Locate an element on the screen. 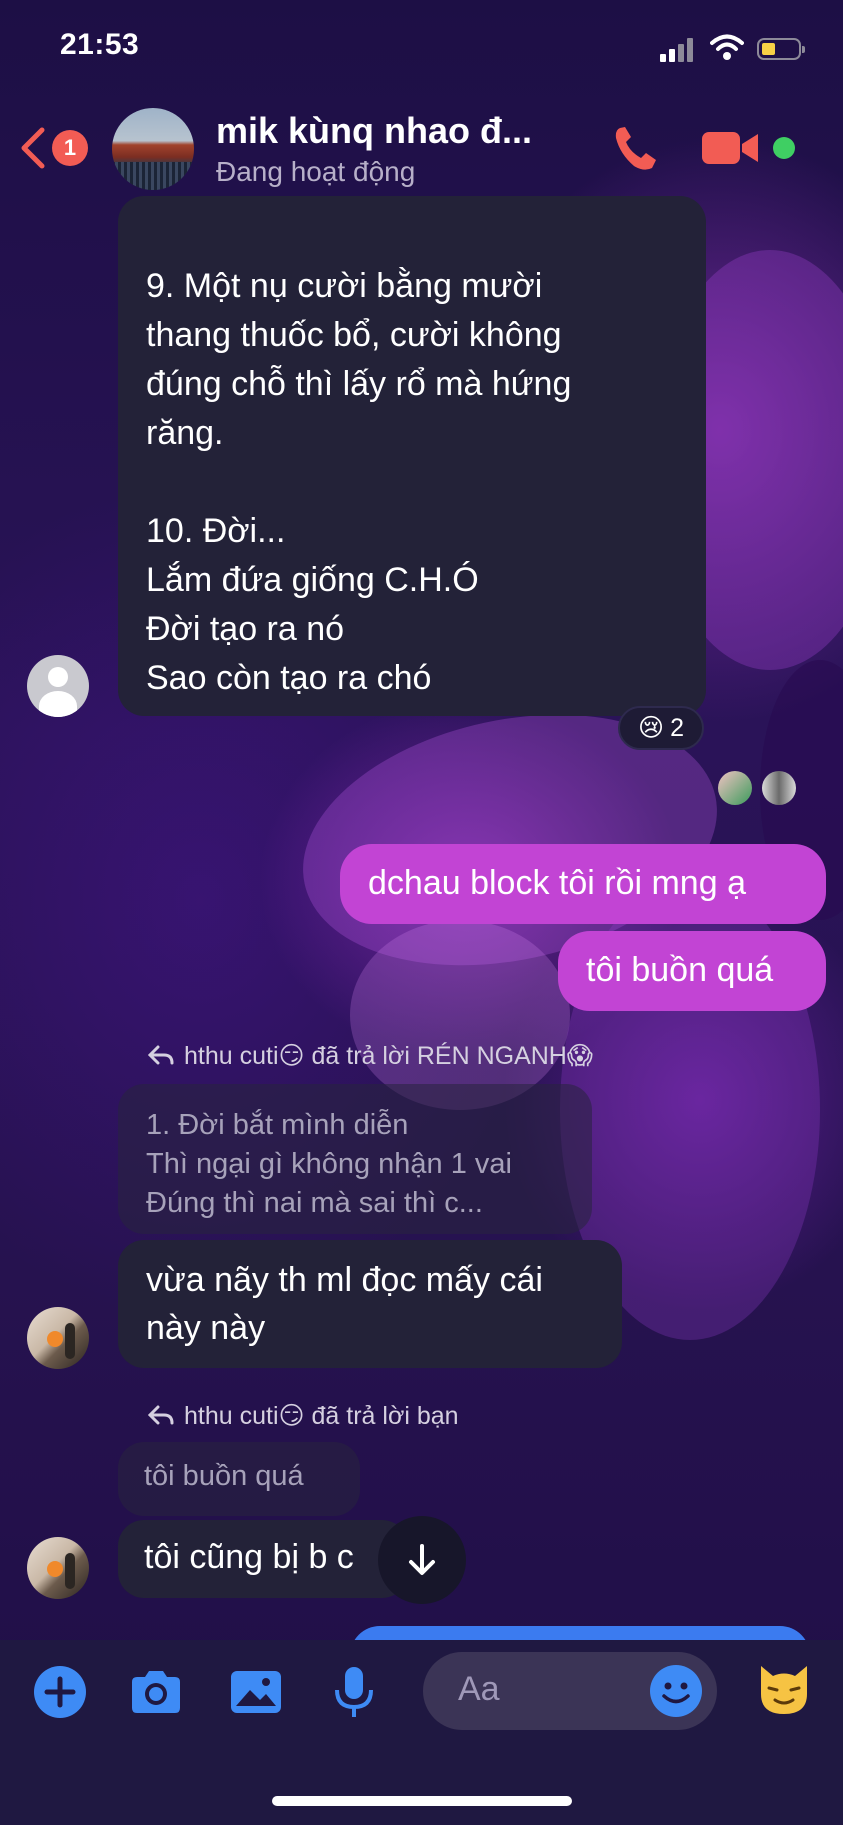  emoji-icon is located at coordinates (676, 1691).